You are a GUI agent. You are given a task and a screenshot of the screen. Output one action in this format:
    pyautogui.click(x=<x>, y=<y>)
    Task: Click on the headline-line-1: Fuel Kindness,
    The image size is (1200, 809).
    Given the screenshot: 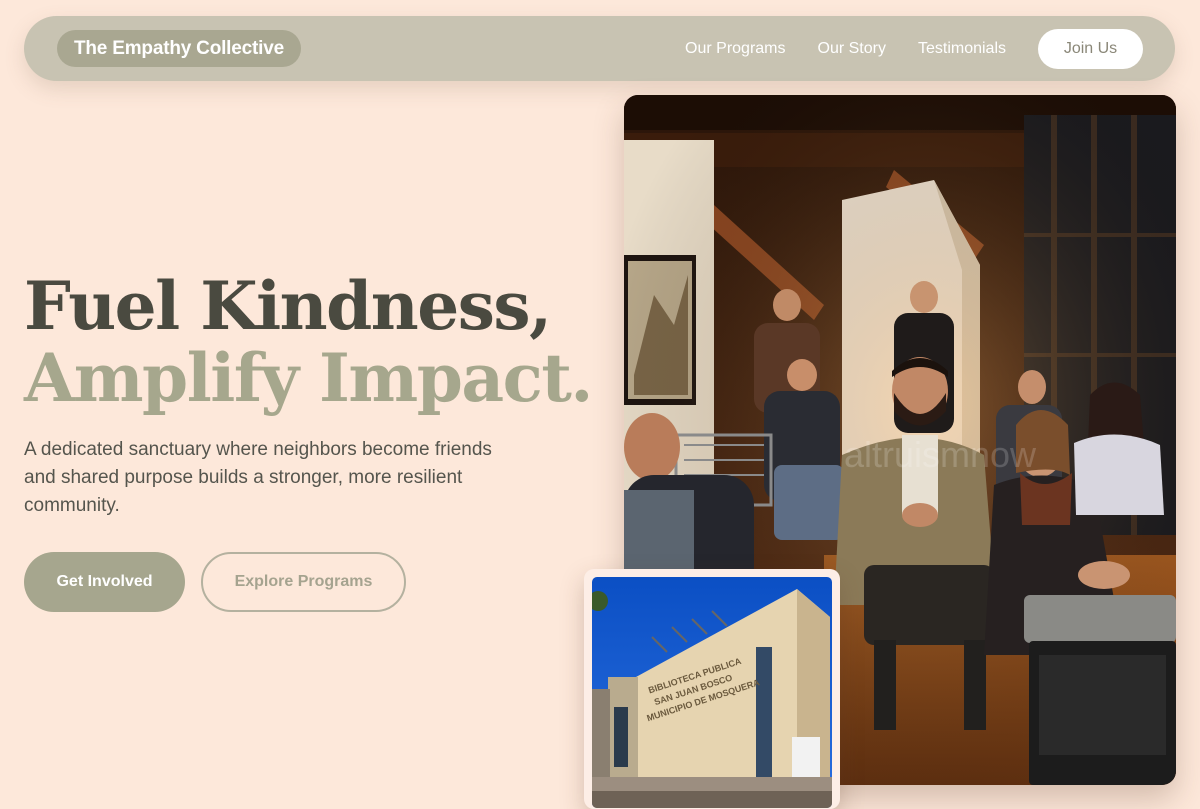 What is the action you would take?
    pyautogui.click(x=288, y=306)
    